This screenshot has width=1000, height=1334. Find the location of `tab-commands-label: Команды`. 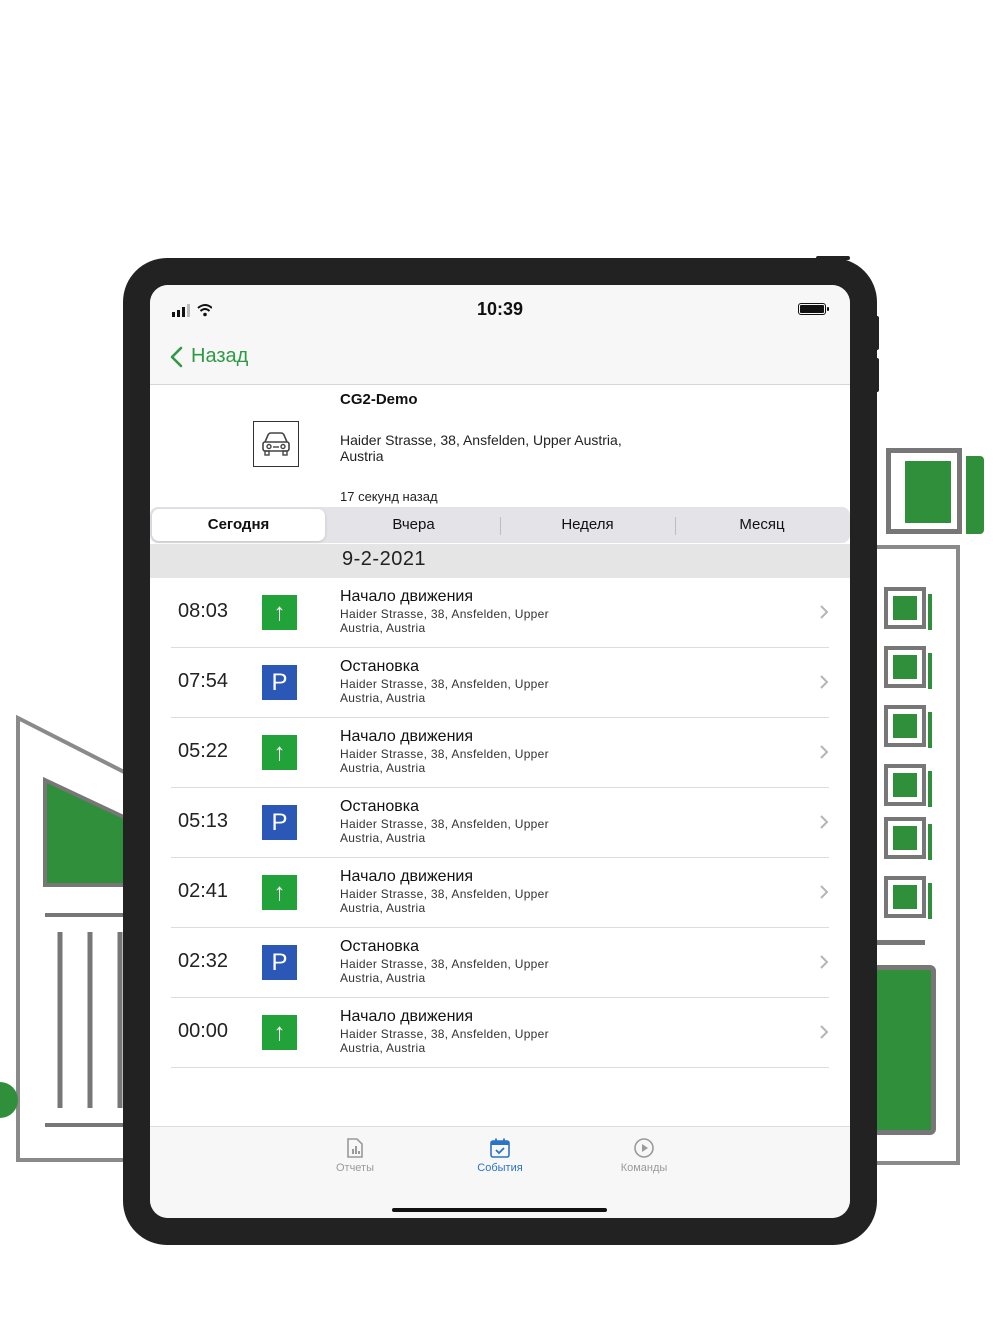

tab-commands-label: Команды is located at coordinates (644, 1168).